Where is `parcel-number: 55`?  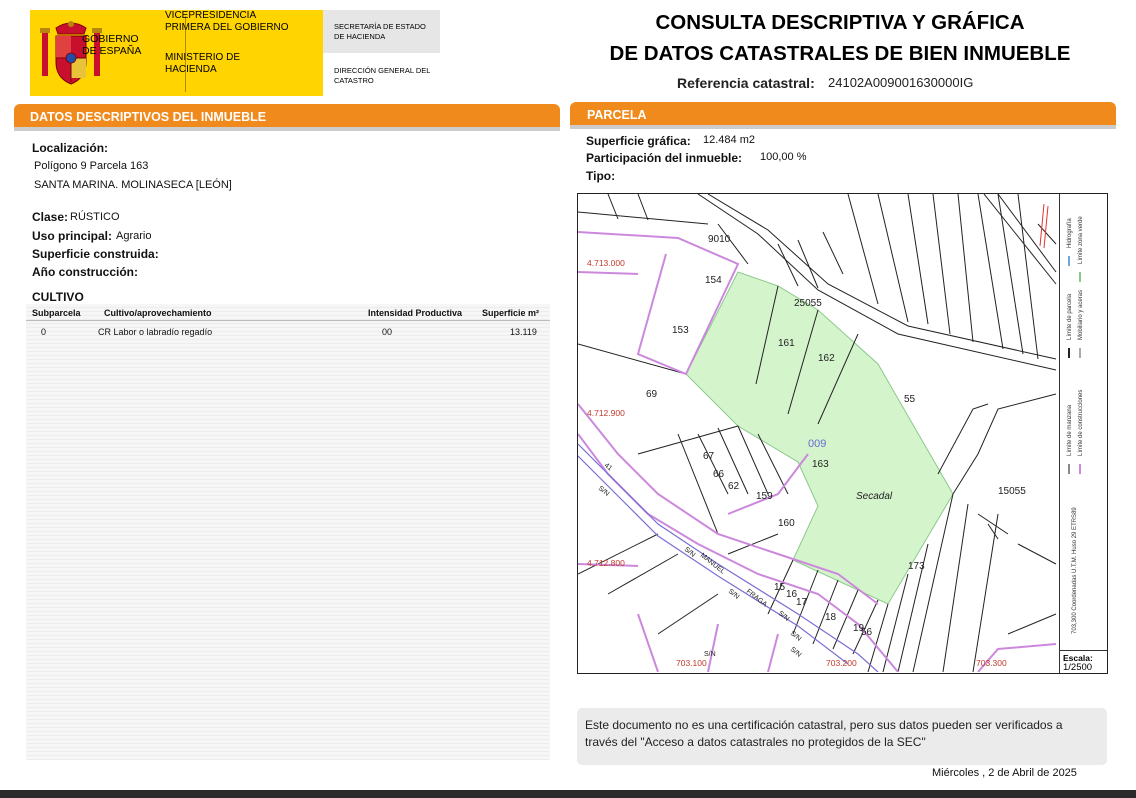 parcel-number: 55 is located at coordinates (910, 399).